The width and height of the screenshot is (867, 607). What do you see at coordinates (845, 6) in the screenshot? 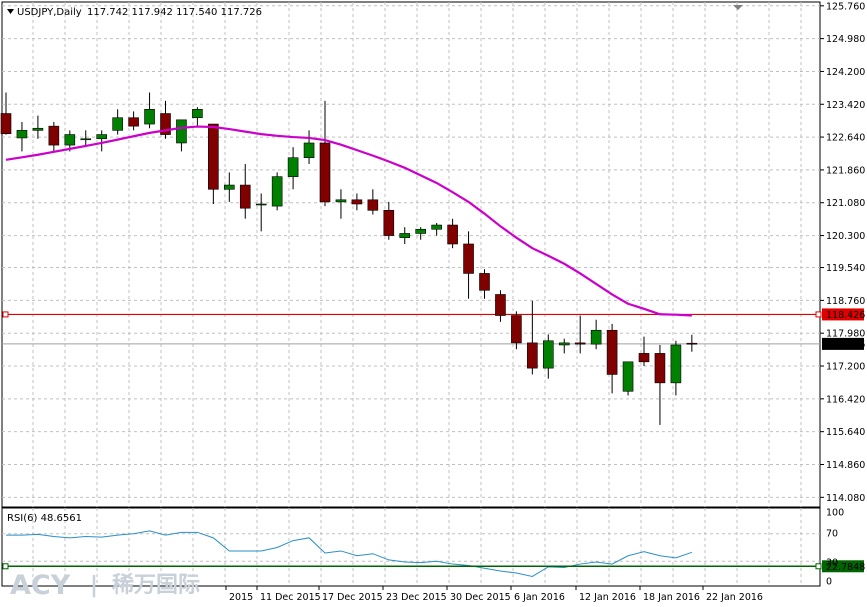
I see `price-tick-label: 125.760` at bounding box center [845, 6].